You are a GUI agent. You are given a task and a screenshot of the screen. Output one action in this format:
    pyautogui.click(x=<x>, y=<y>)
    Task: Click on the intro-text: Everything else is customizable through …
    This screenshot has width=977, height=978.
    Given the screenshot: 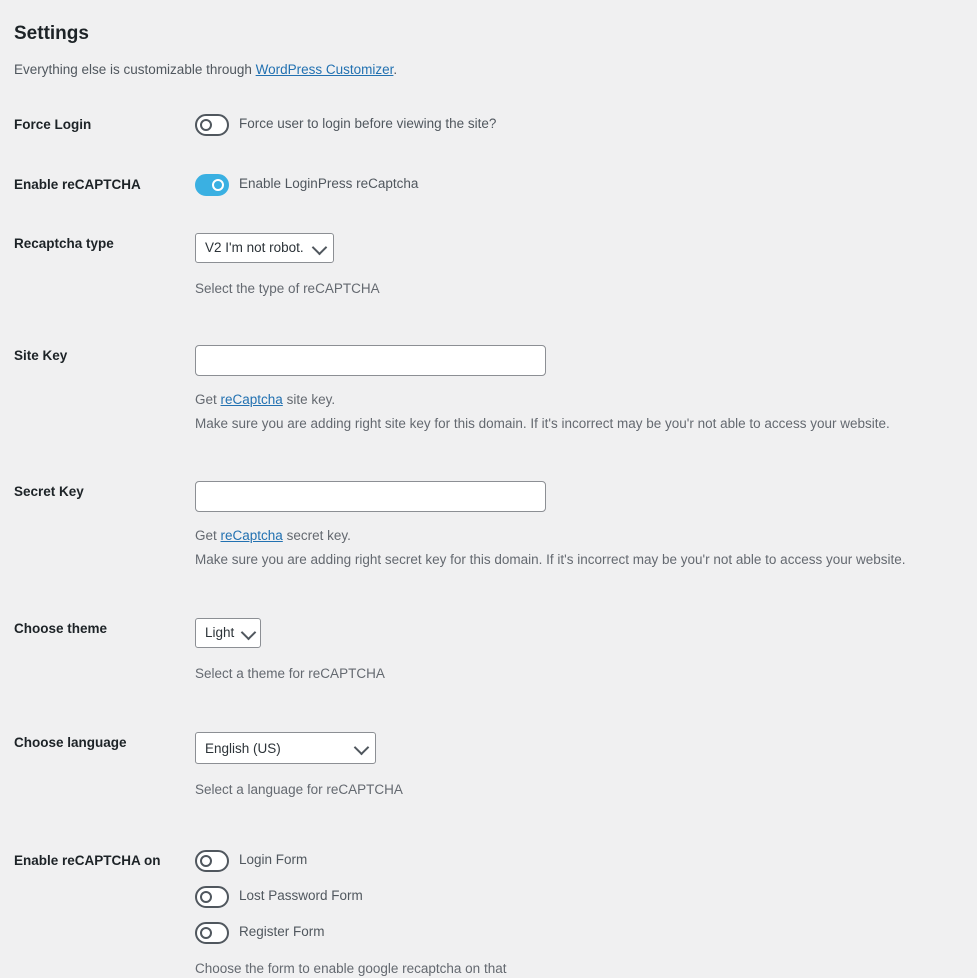 What is the action you would take?
    pyautogui.click(x=488, y=63)
    